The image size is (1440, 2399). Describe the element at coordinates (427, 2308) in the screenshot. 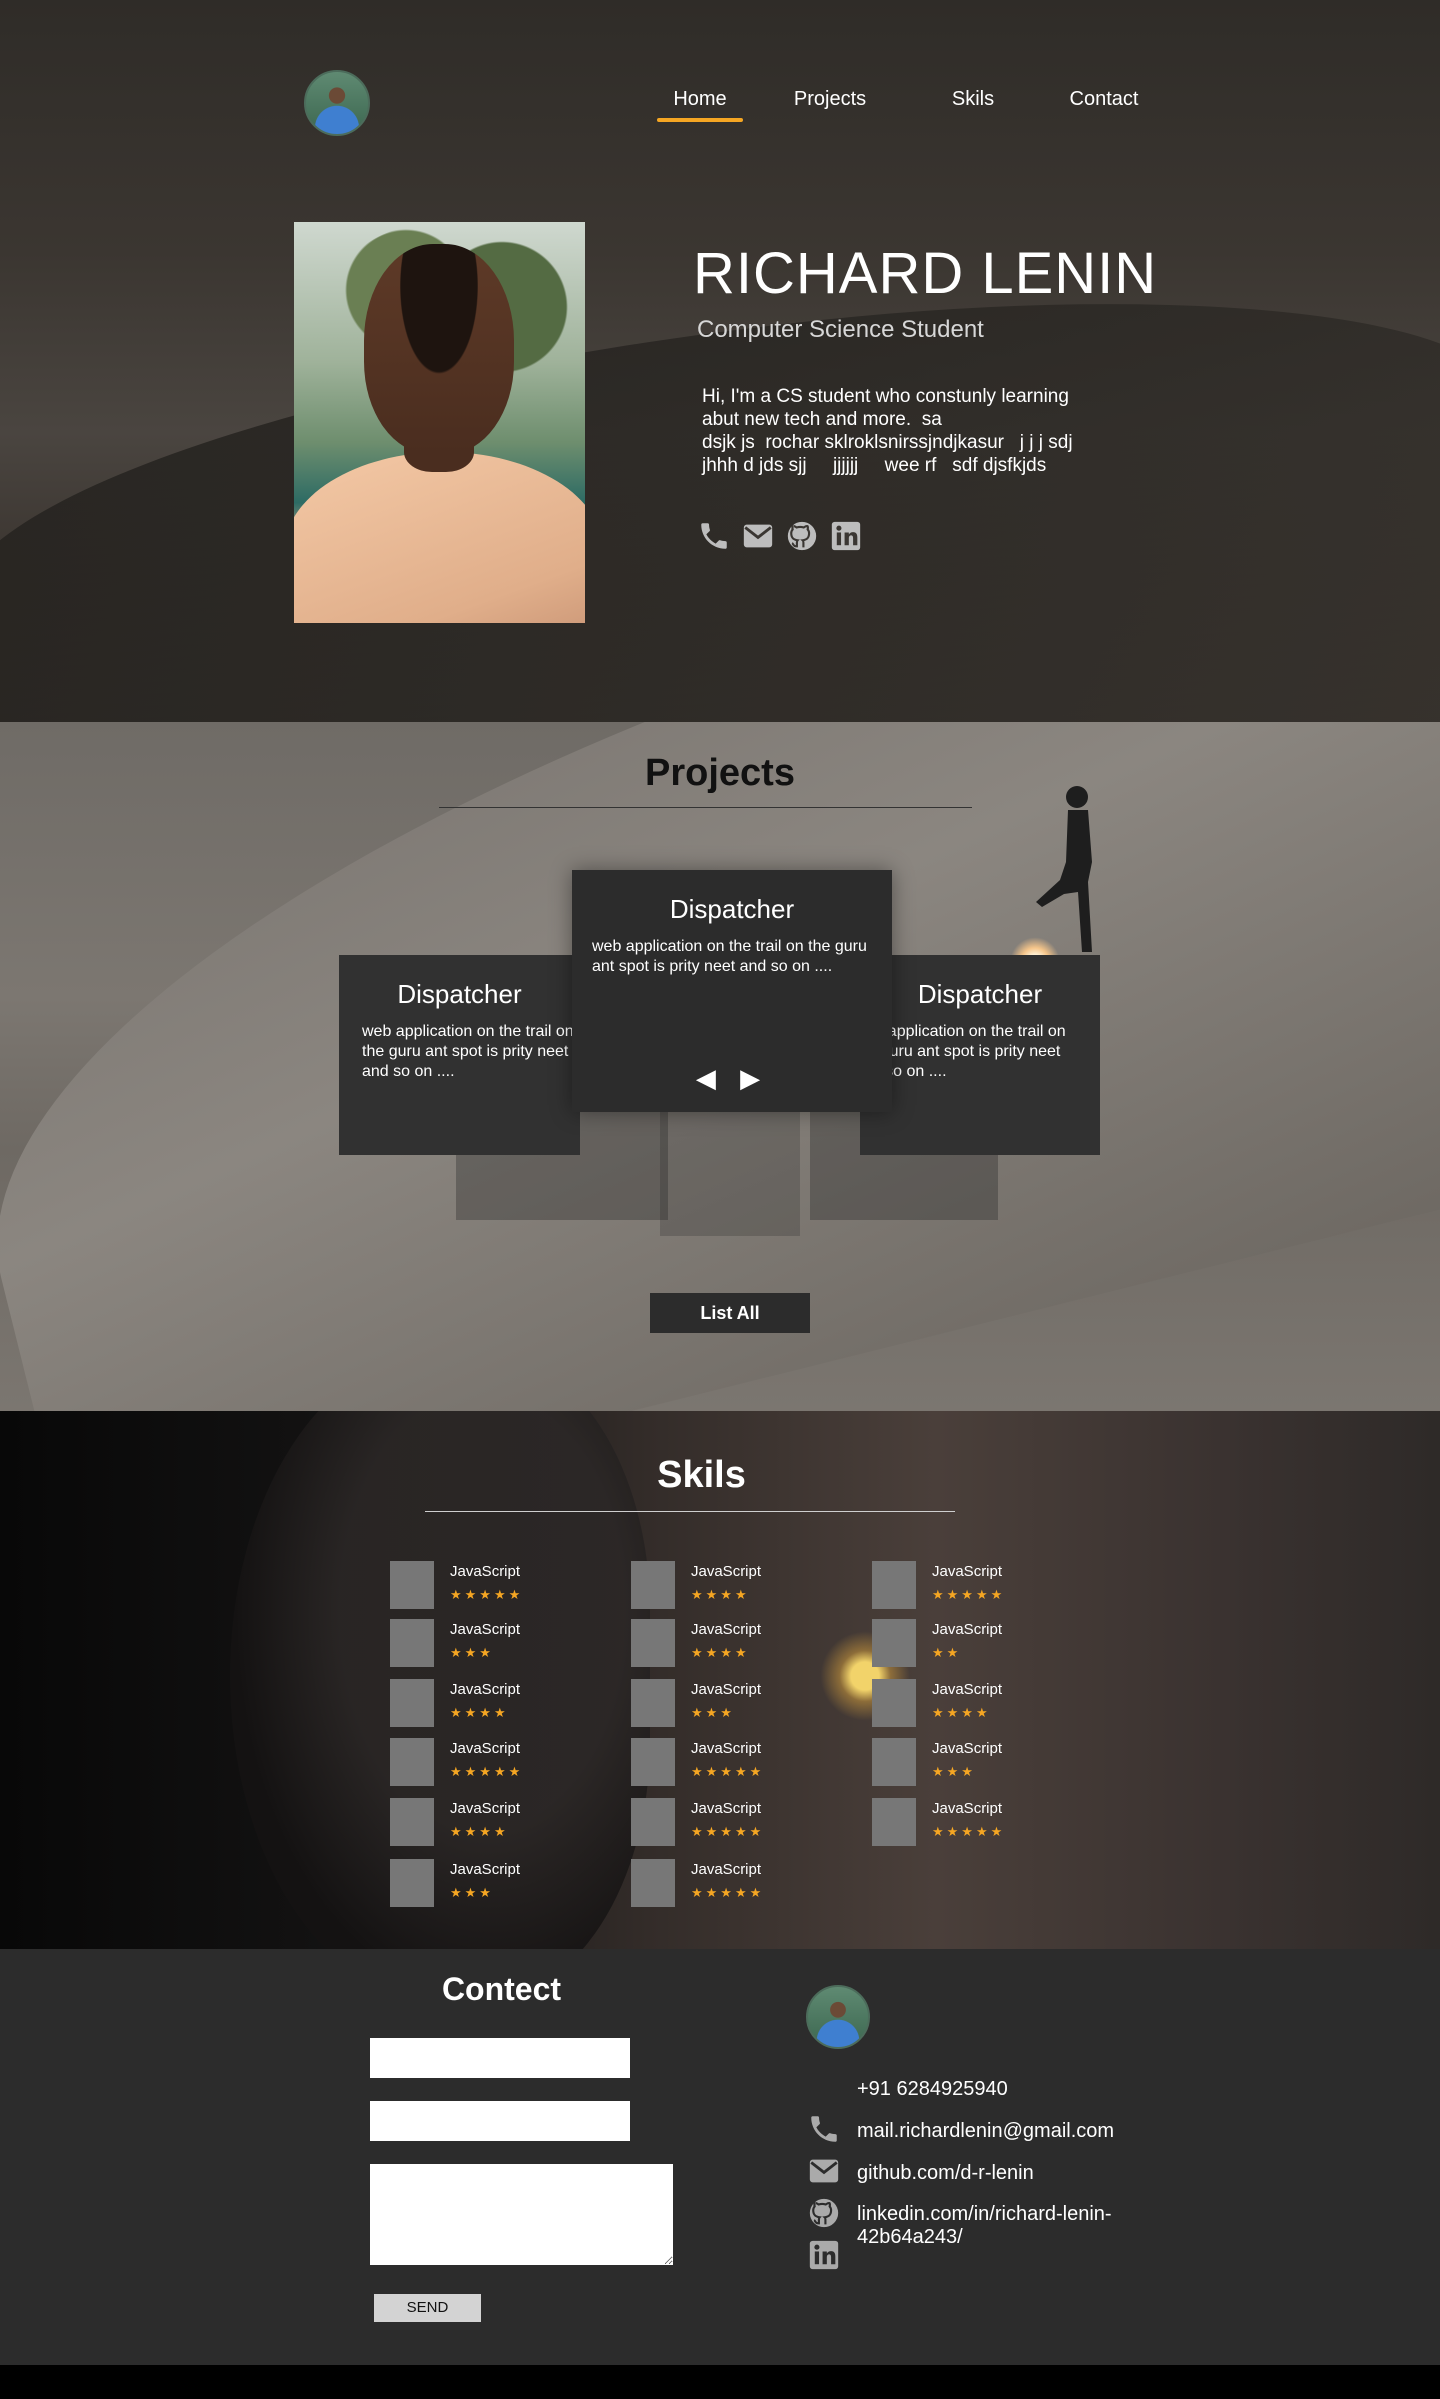

I see `send-button: SEND` at that location.